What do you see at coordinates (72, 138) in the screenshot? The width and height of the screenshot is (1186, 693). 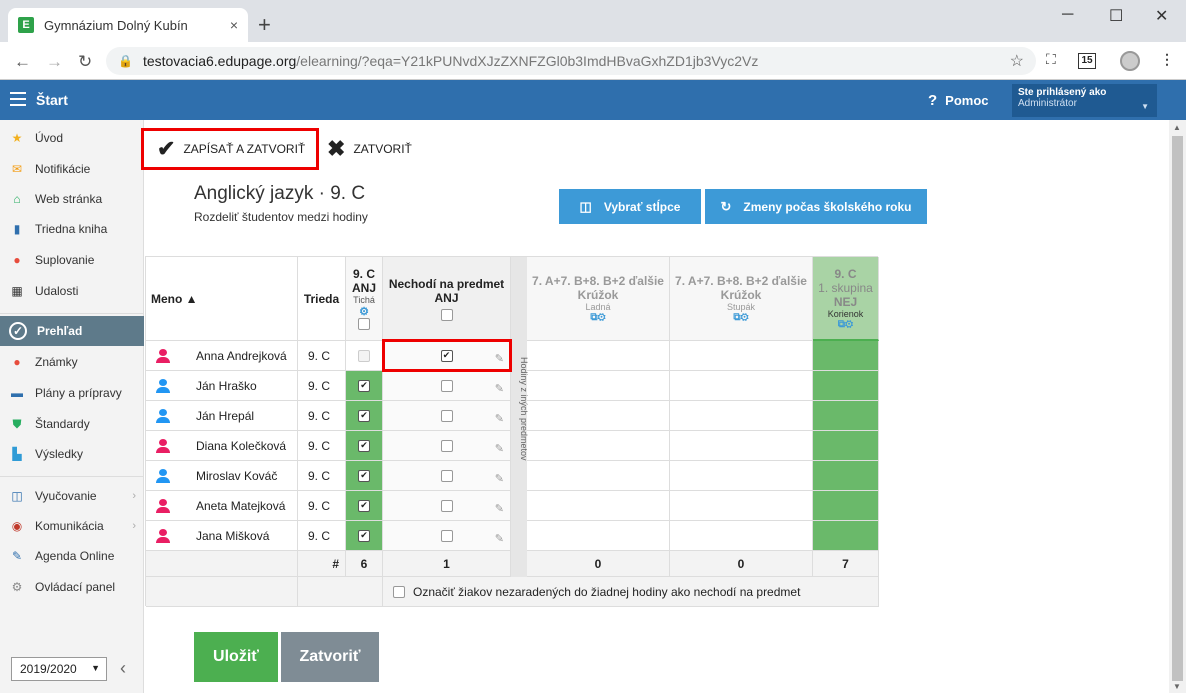 I see `sidebar-item-uvod: ★ Úvod` at bounding box center [72, 138].